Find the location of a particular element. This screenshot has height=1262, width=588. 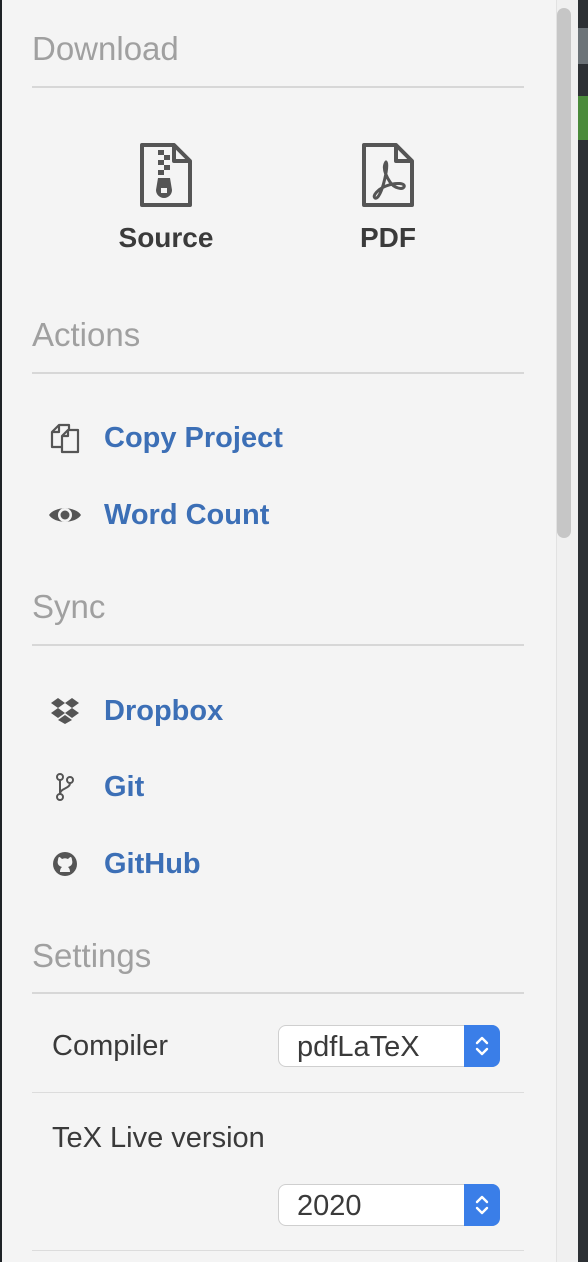

compiler-select: pdfLaTeX is located at coordinates (389, 1046).